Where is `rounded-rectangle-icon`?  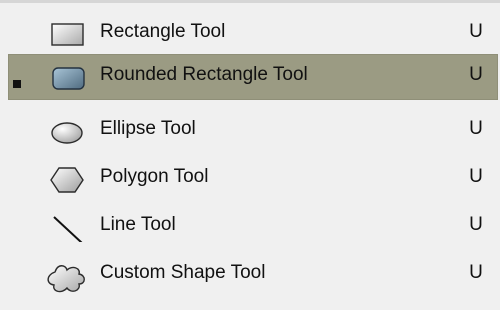 rounded-rectangle-icon is located at coordinates (68, 78).